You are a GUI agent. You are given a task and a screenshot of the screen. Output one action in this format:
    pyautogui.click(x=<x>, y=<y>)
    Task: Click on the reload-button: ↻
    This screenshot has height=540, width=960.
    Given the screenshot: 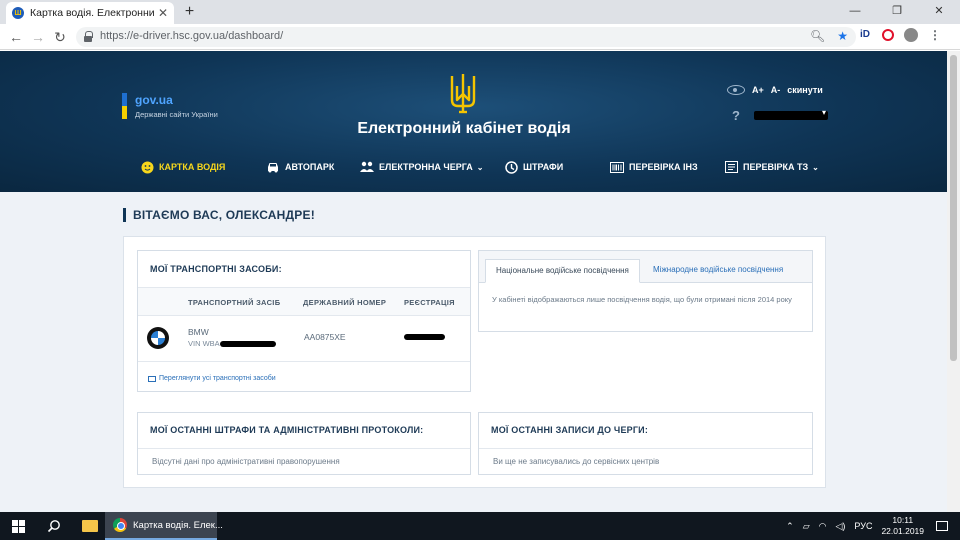 What is the action you would take?
    pyautogui.click(x=60, y=37)
    